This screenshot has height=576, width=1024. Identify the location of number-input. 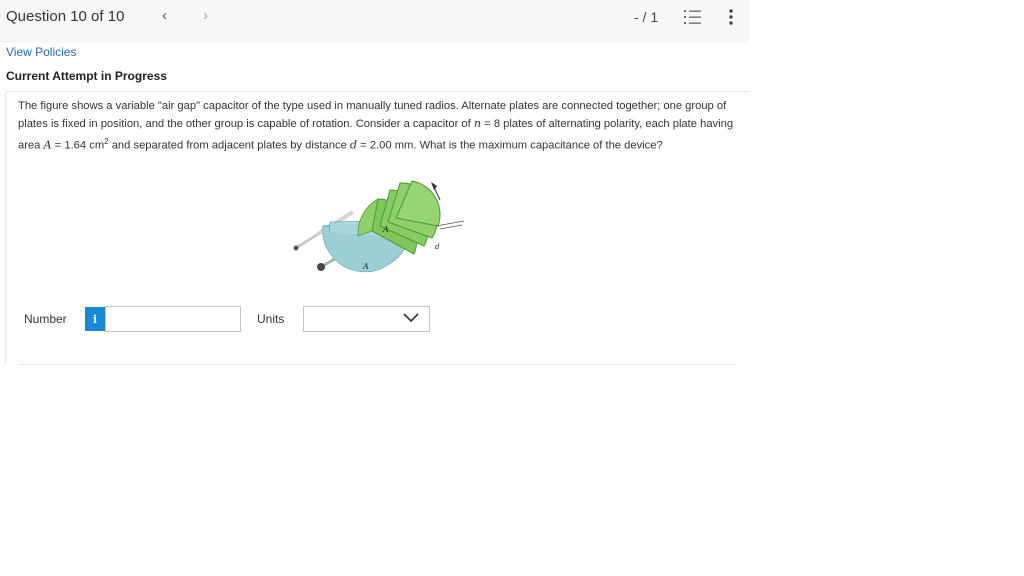
(173, 319).